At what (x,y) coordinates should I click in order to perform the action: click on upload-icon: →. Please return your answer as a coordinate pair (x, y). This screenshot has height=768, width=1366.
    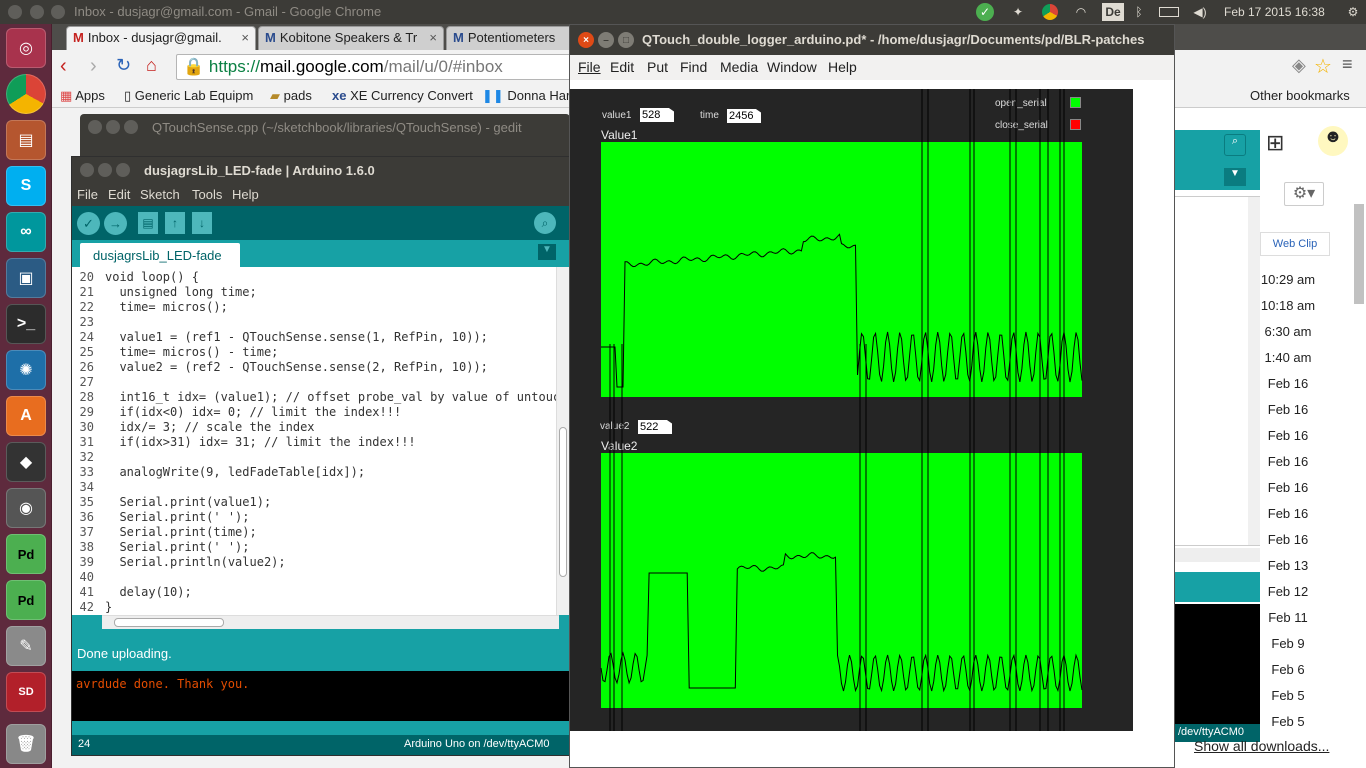
    Looking at the image, I should click on (115, 223).